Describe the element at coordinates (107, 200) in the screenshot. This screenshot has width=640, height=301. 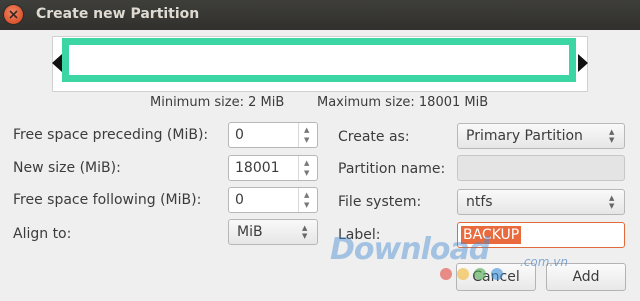
I see `free-following-label: Free space following (MiB):` at that location.